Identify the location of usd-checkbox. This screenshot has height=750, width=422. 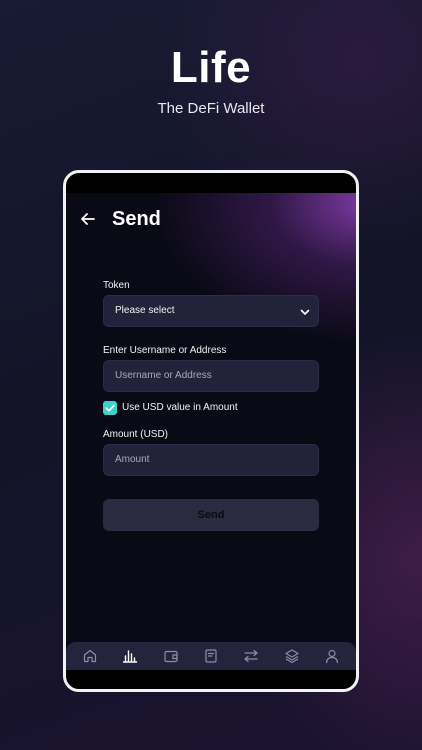
(110, 408).